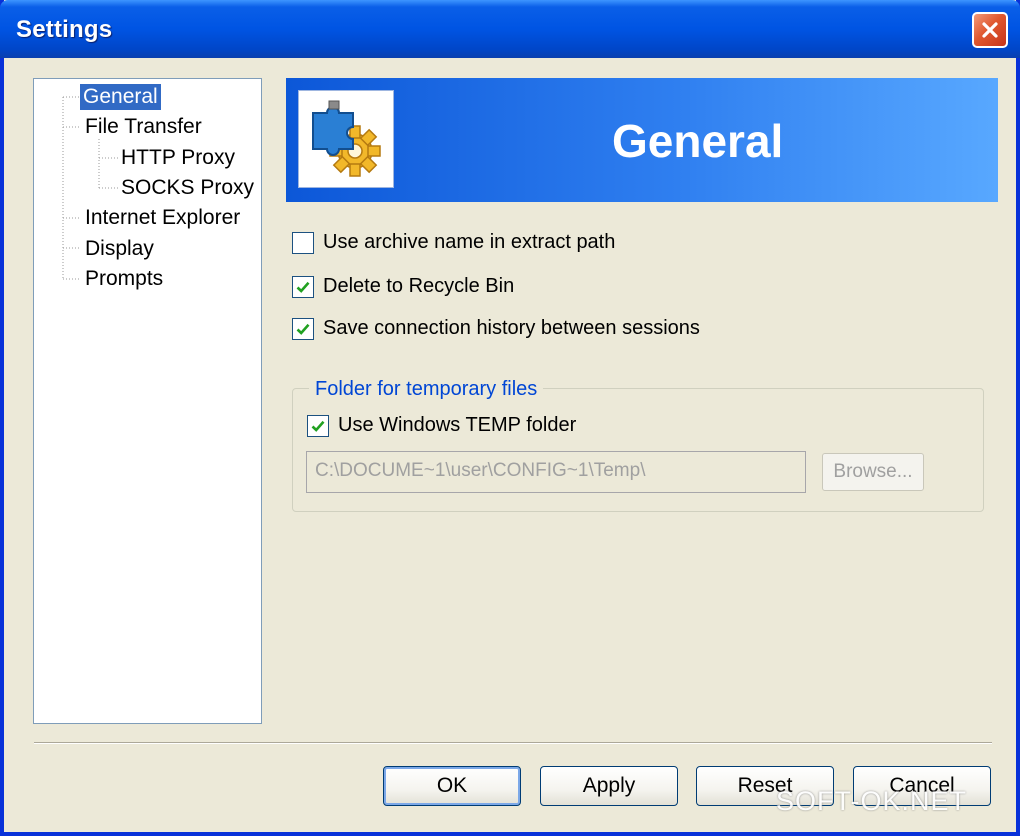 Image resolution: width=1020 pixels, height=836 pixels. I want to click on use-windows-temp-option: Use Windows TEMP folder, so click(441, 425).